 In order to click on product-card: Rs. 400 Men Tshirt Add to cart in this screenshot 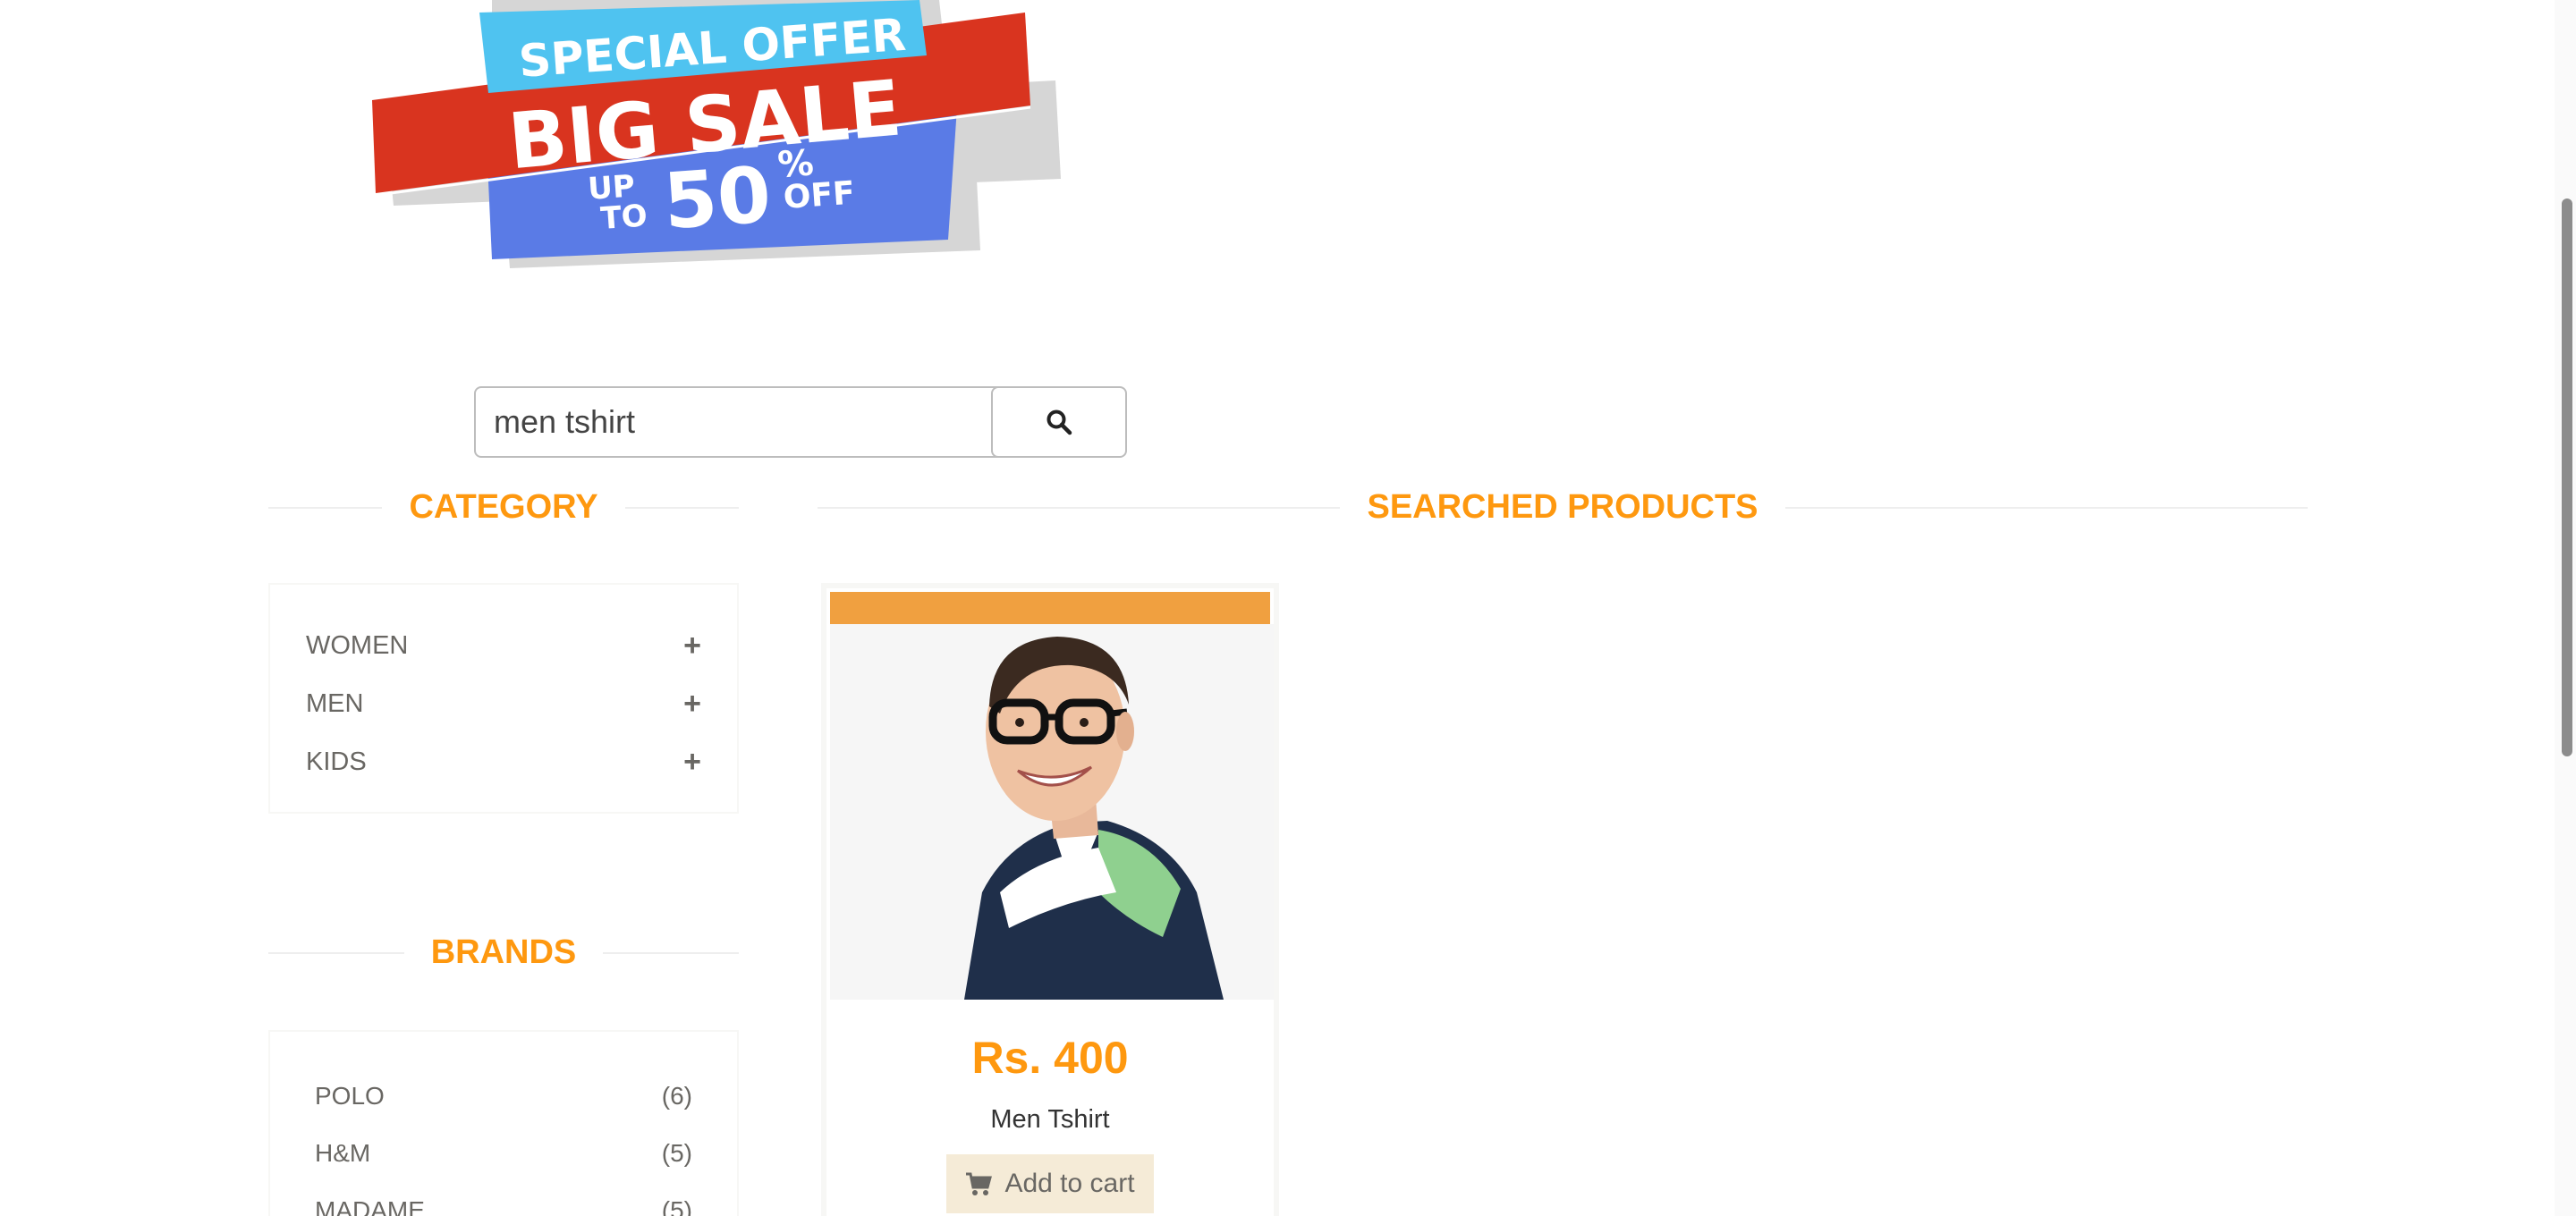, I will do `click(1050, 900)`.